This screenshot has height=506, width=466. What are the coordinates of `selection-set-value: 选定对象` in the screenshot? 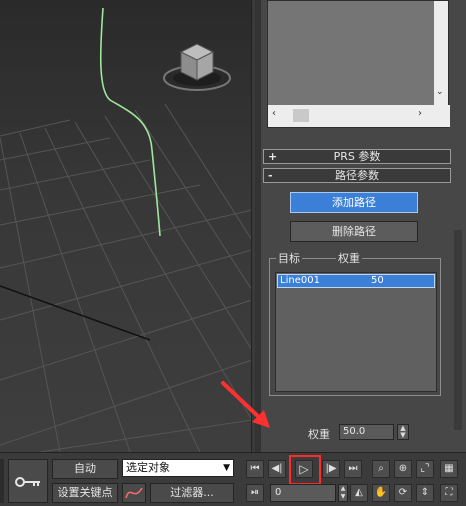 It's located at (148, 467).